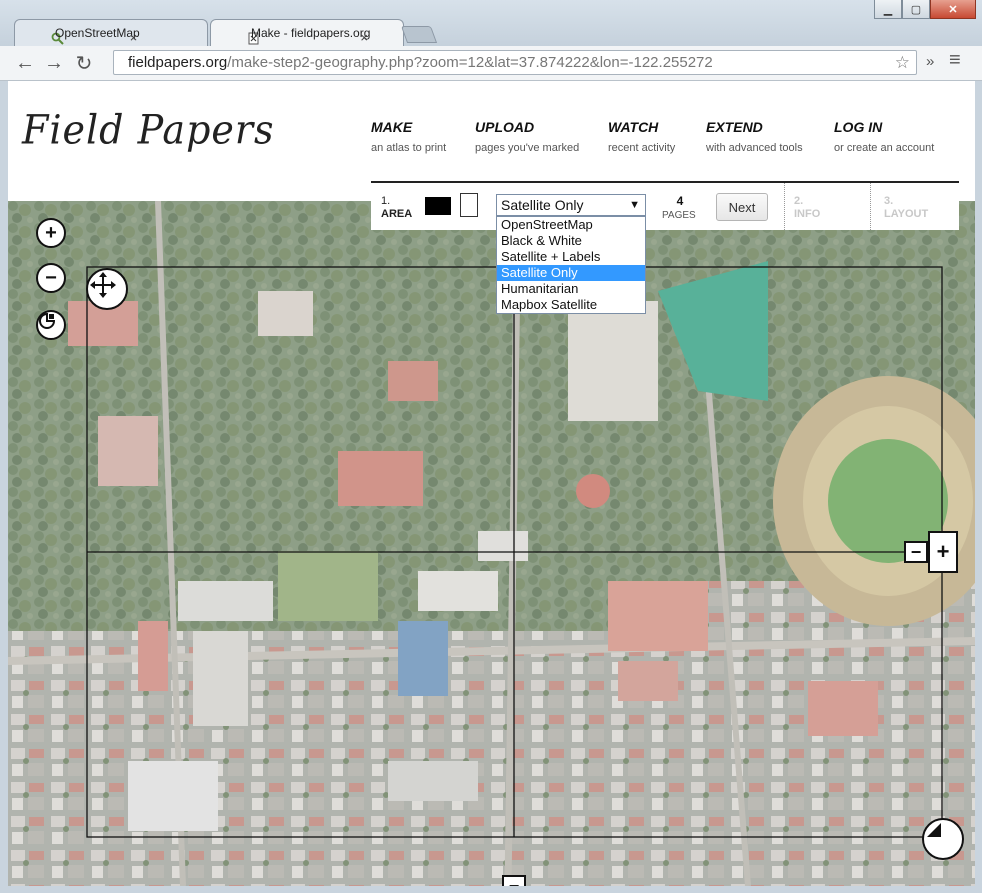 Image resolution: width=982 pixels, height=893 pixels. Describe the element at coordinates (888, 9) in the screenshot. I see `minimize-icon: ▁` at that location.